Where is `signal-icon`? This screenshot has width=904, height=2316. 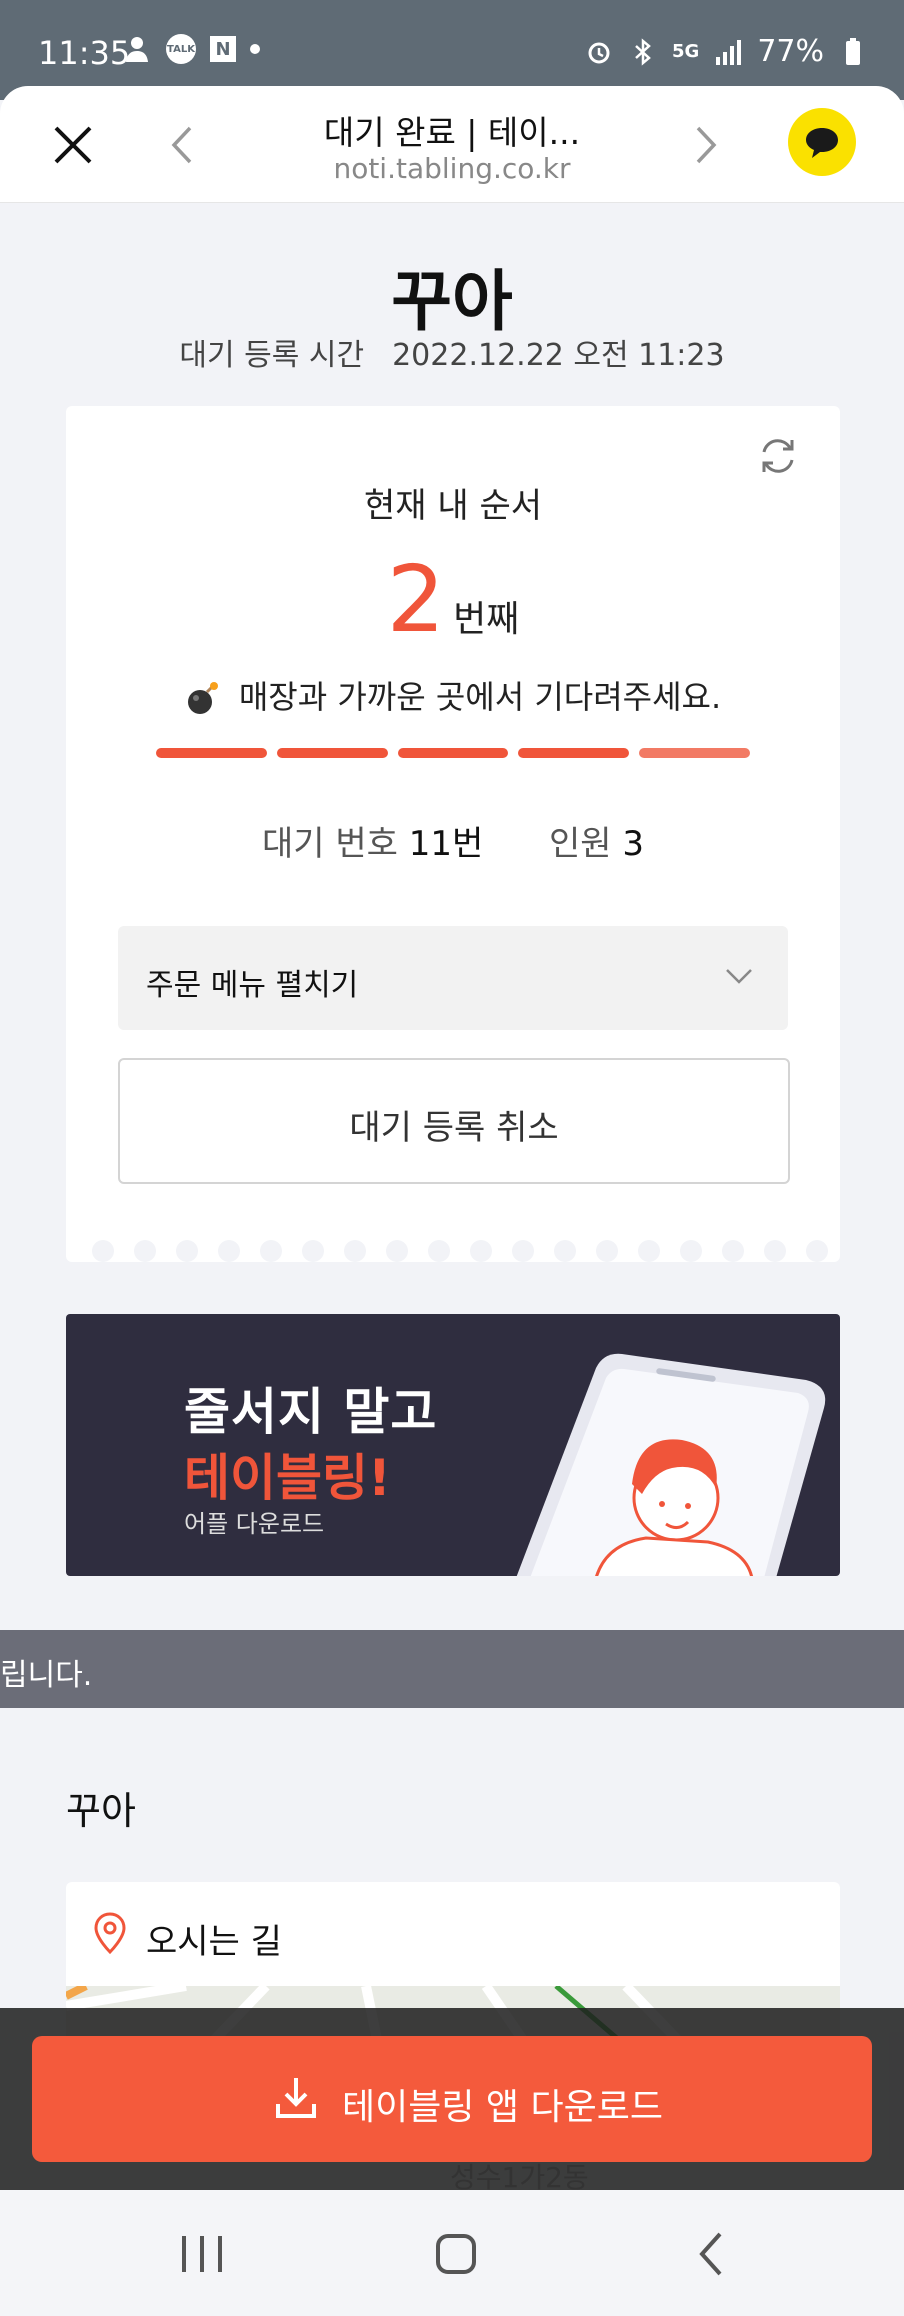 signal-icon is located at coordinates (728, 52).